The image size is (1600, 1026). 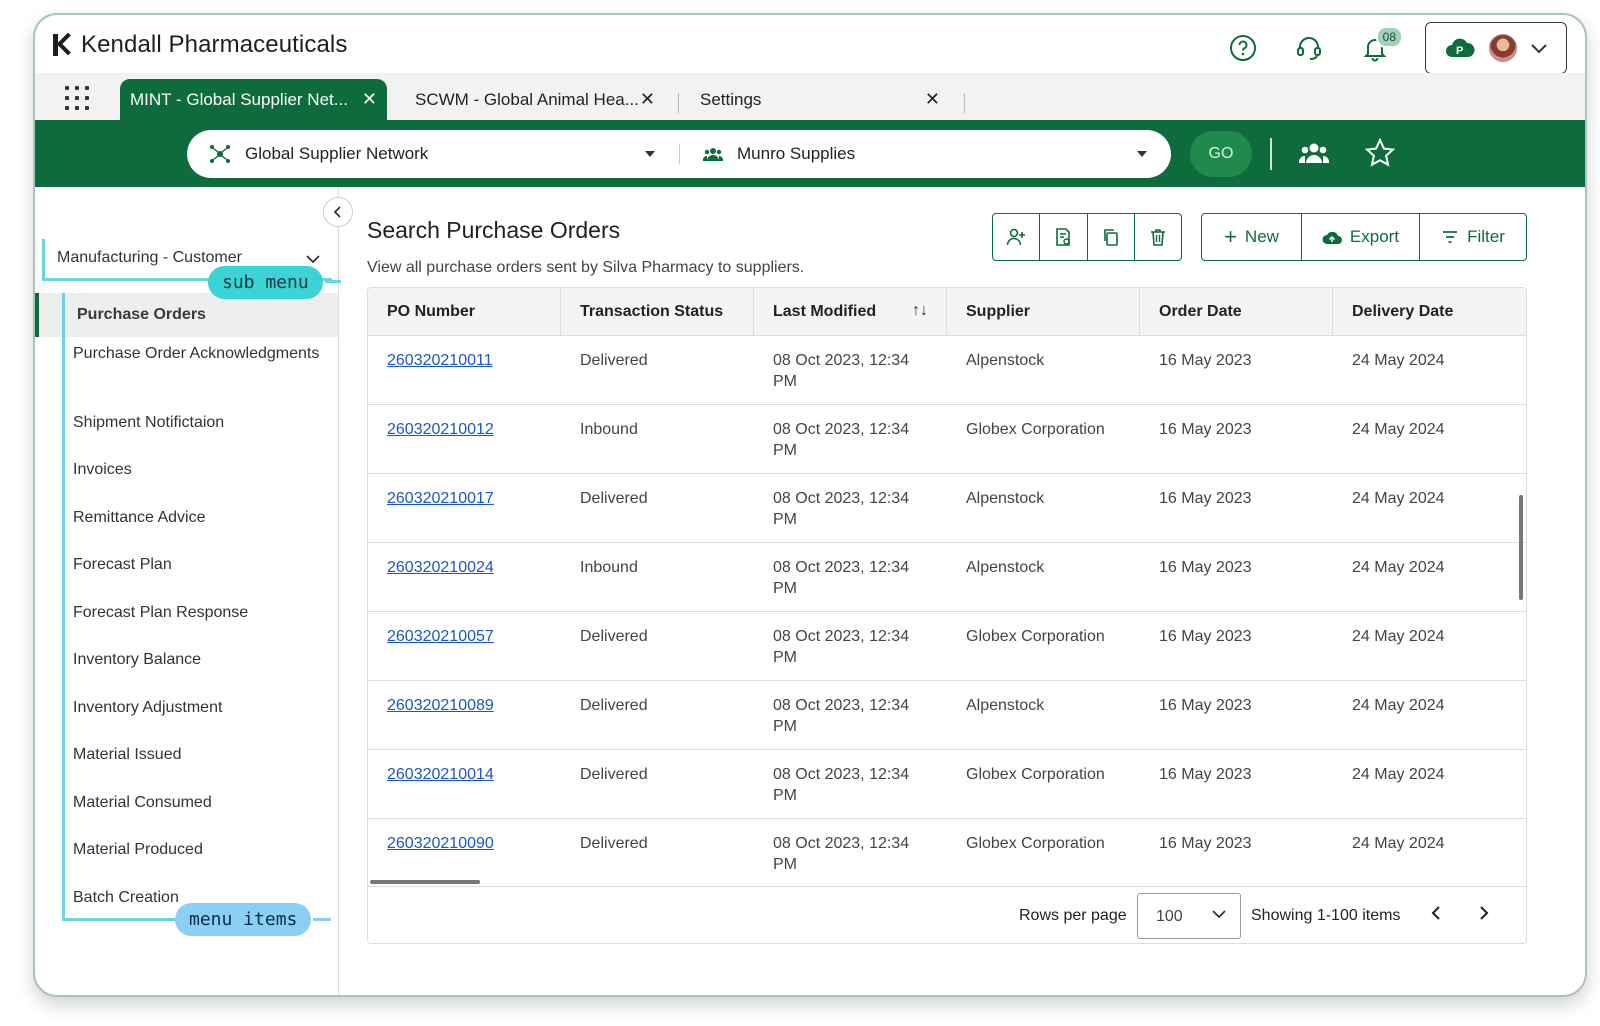 I want to click on app-launcher-icon, so click(x=77, y=98).